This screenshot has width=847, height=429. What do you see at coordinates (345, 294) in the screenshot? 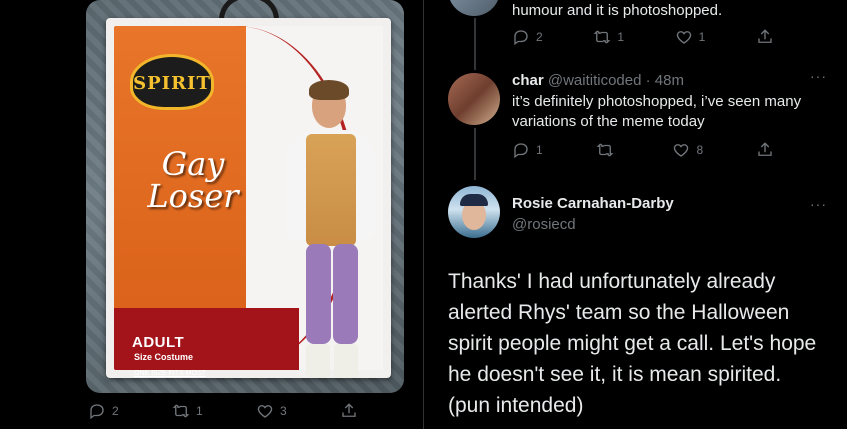
I see `model-pants-right` at bounding box center [345, 294].